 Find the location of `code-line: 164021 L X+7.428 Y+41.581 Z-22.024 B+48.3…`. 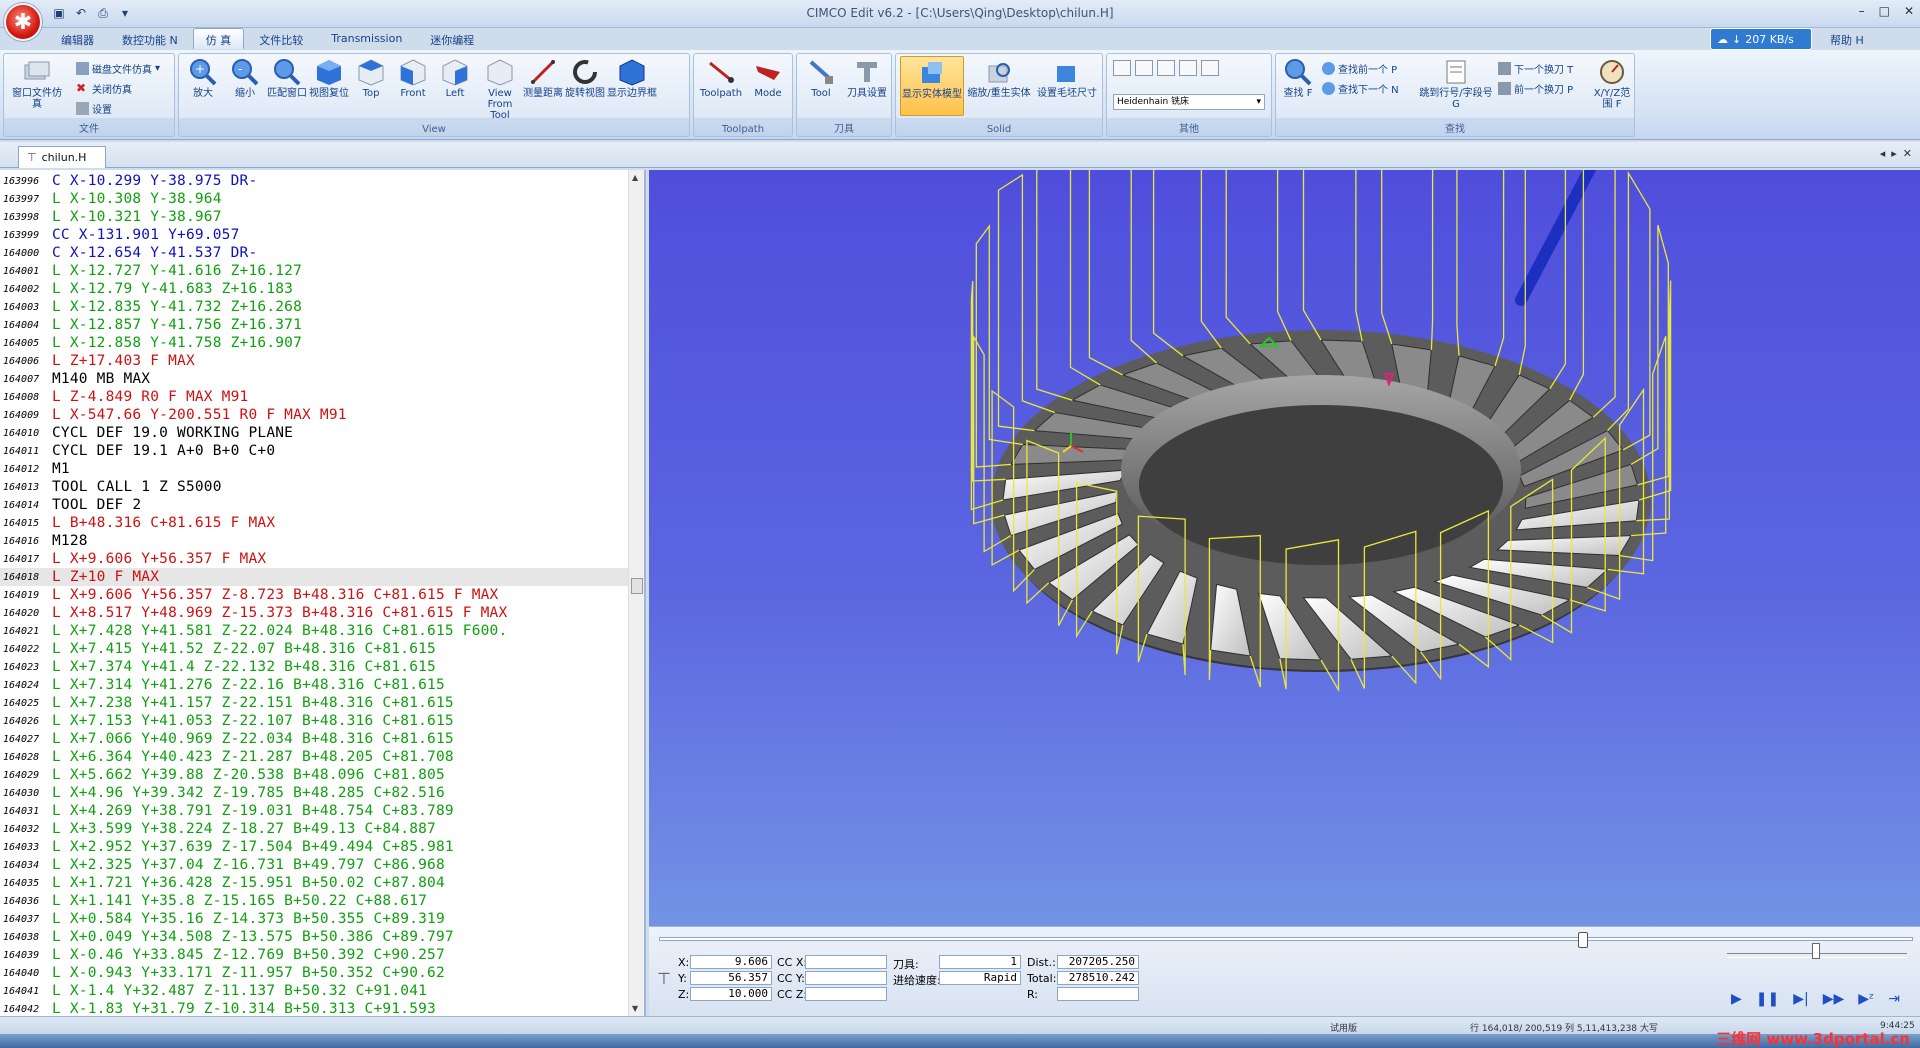

code-line: 164021 L X+7.428 Y+41.581 Z-22.024 B+48.3… is located at coordinates (315, 631).